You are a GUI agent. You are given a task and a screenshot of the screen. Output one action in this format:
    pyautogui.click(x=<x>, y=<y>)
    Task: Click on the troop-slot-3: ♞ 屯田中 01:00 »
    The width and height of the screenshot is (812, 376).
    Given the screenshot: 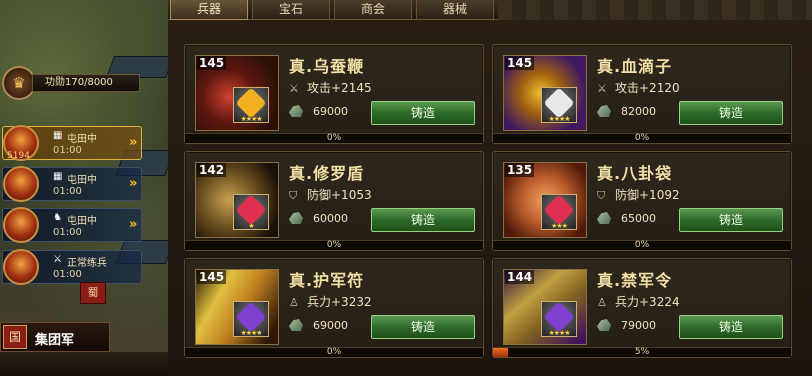 What is the action you would take?
    pyautogui.click(x=72, y=225)
    